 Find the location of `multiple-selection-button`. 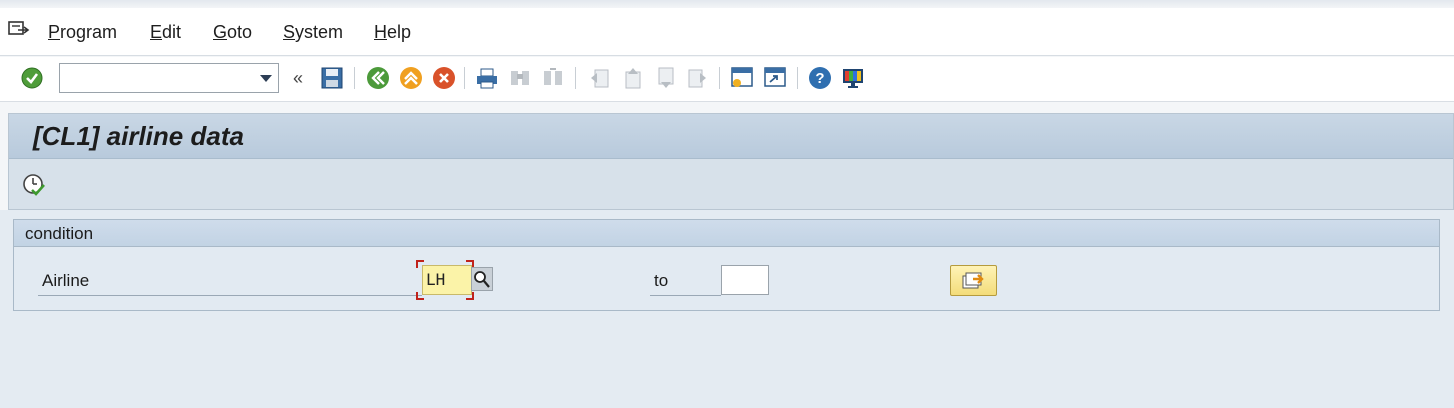

multiple-selection-button is located at coordinates (973, 280).